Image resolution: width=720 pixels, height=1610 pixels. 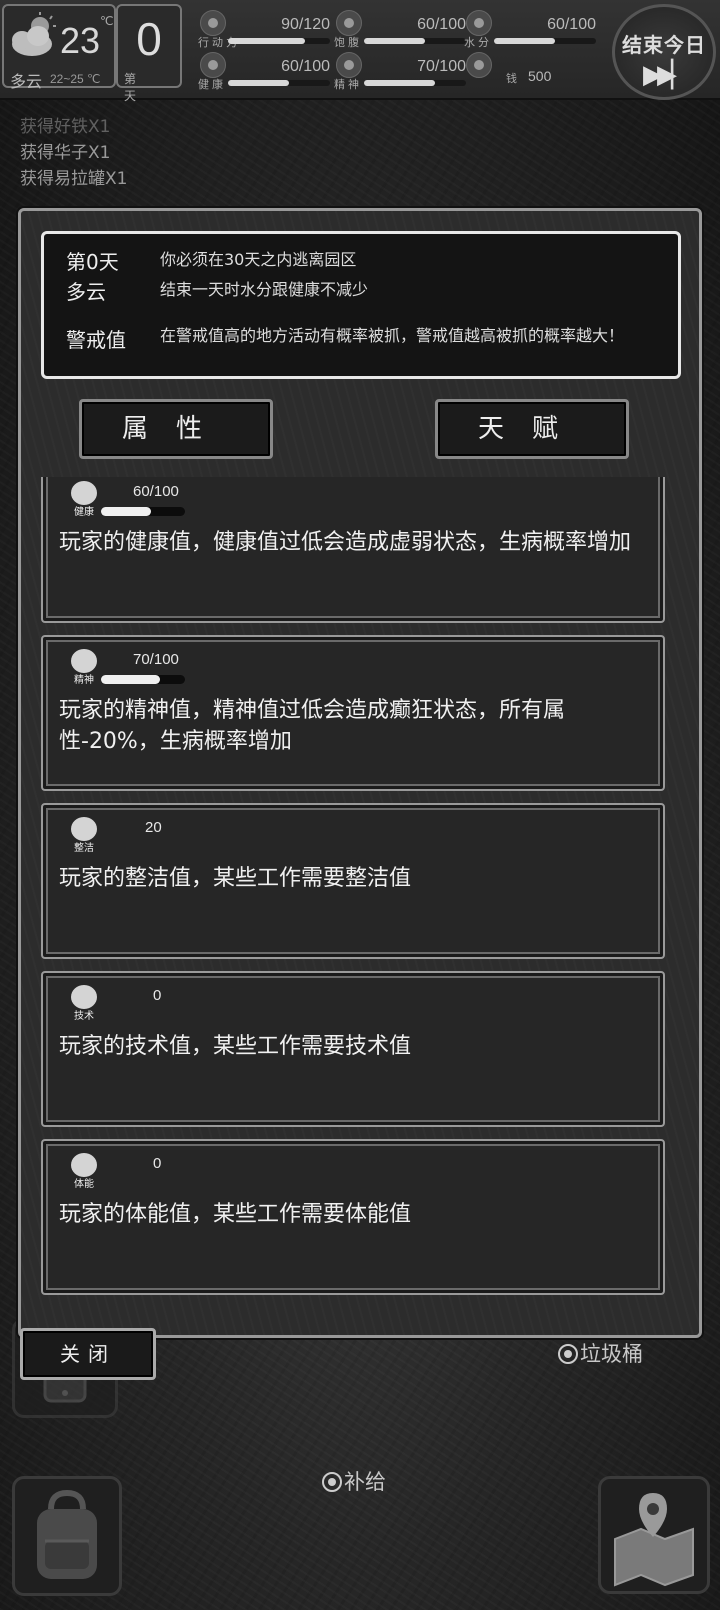 What do you see at coordinates (312, 726) in the screenshot?
I see `attribute-description: 玩家的精神值，精神值过低会造成癫狂状态，所有属性-20%，生病概率增加` at bounding box center [312, 726].